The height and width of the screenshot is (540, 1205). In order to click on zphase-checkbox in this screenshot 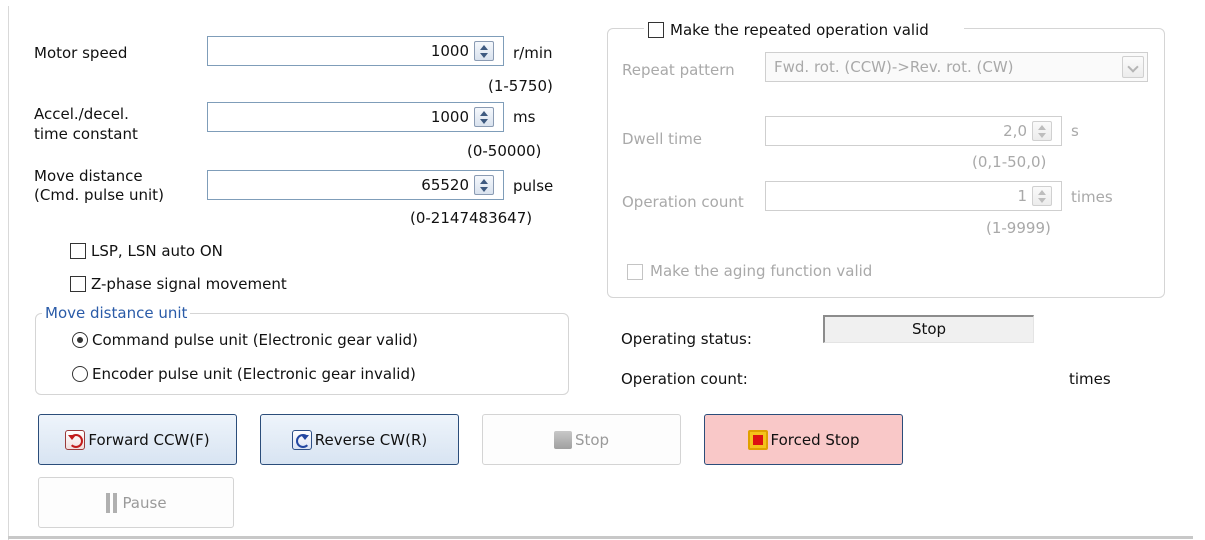, I will do `click(78, 284)`.